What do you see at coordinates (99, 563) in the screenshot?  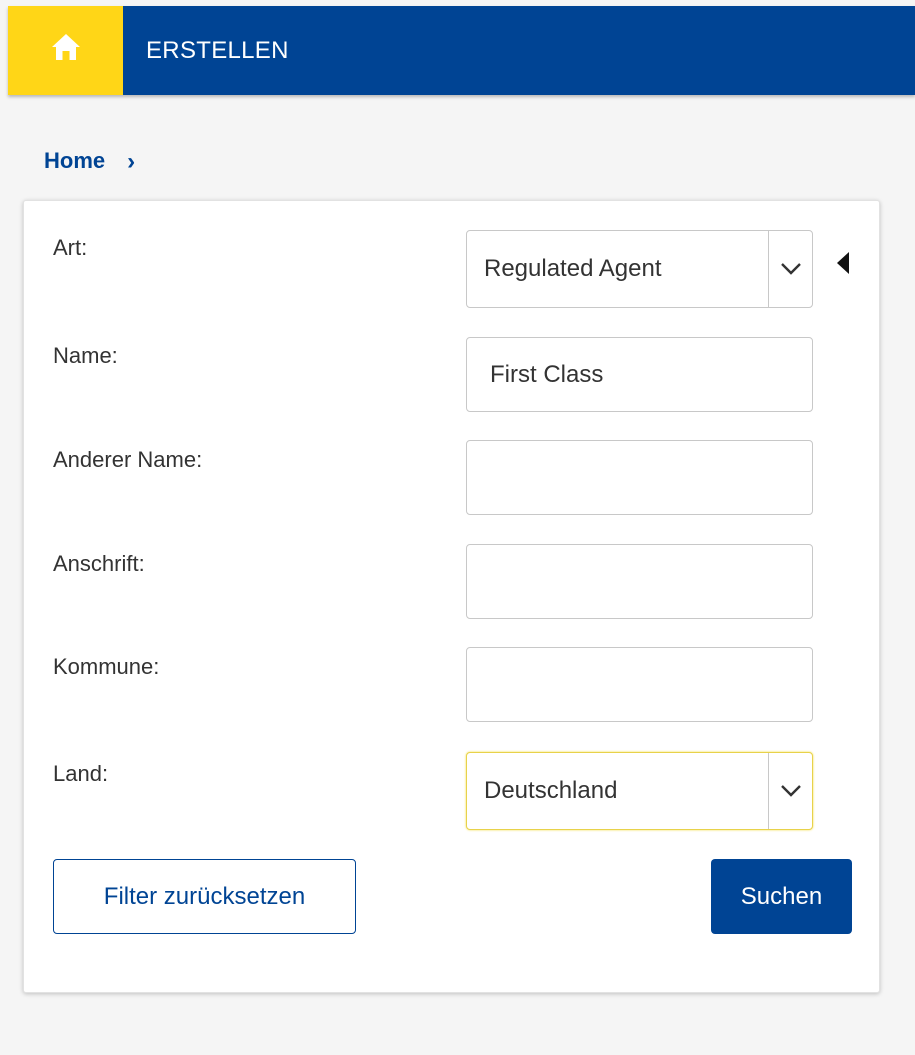 I see `anschrift-label: Anschrift:` at bounding box center [99, 563].